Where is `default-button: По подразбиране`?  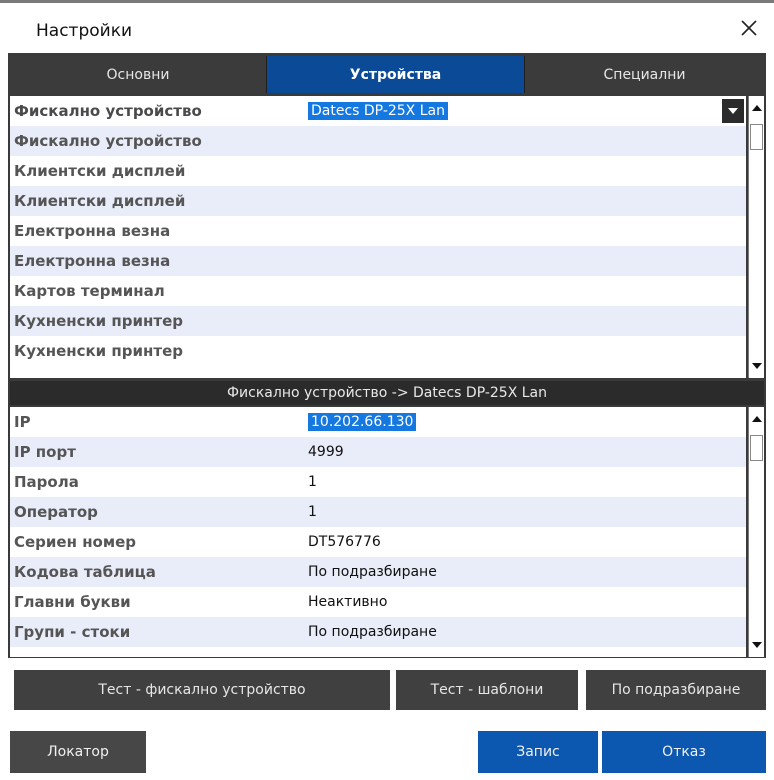
default-button: По подразбиране is located at coordinates (676, 690).